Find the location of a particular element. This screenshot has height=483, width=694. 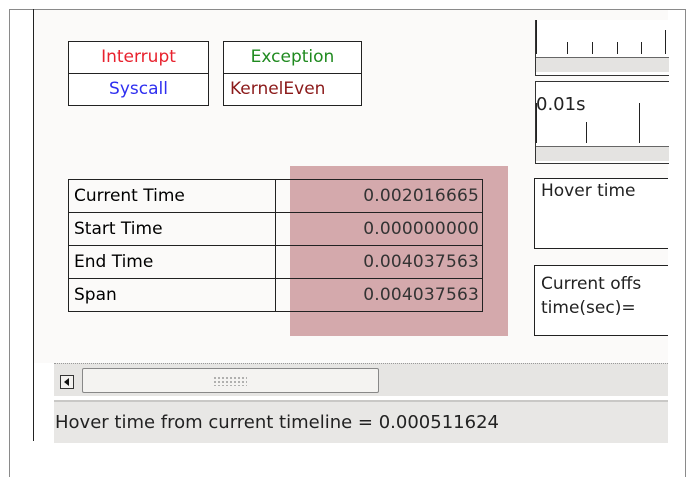

start-time-value: 0.000000000 is located at coordinates (379, 229).